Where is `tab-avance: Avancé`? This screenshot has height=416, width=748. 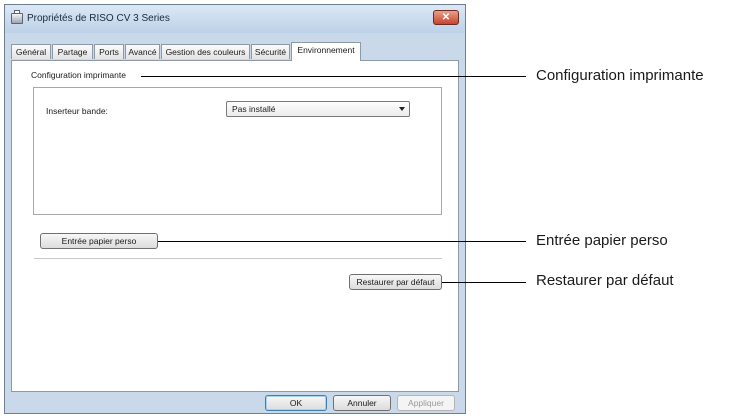 tab-avance: Avancé is located at coordinates (142, 51).